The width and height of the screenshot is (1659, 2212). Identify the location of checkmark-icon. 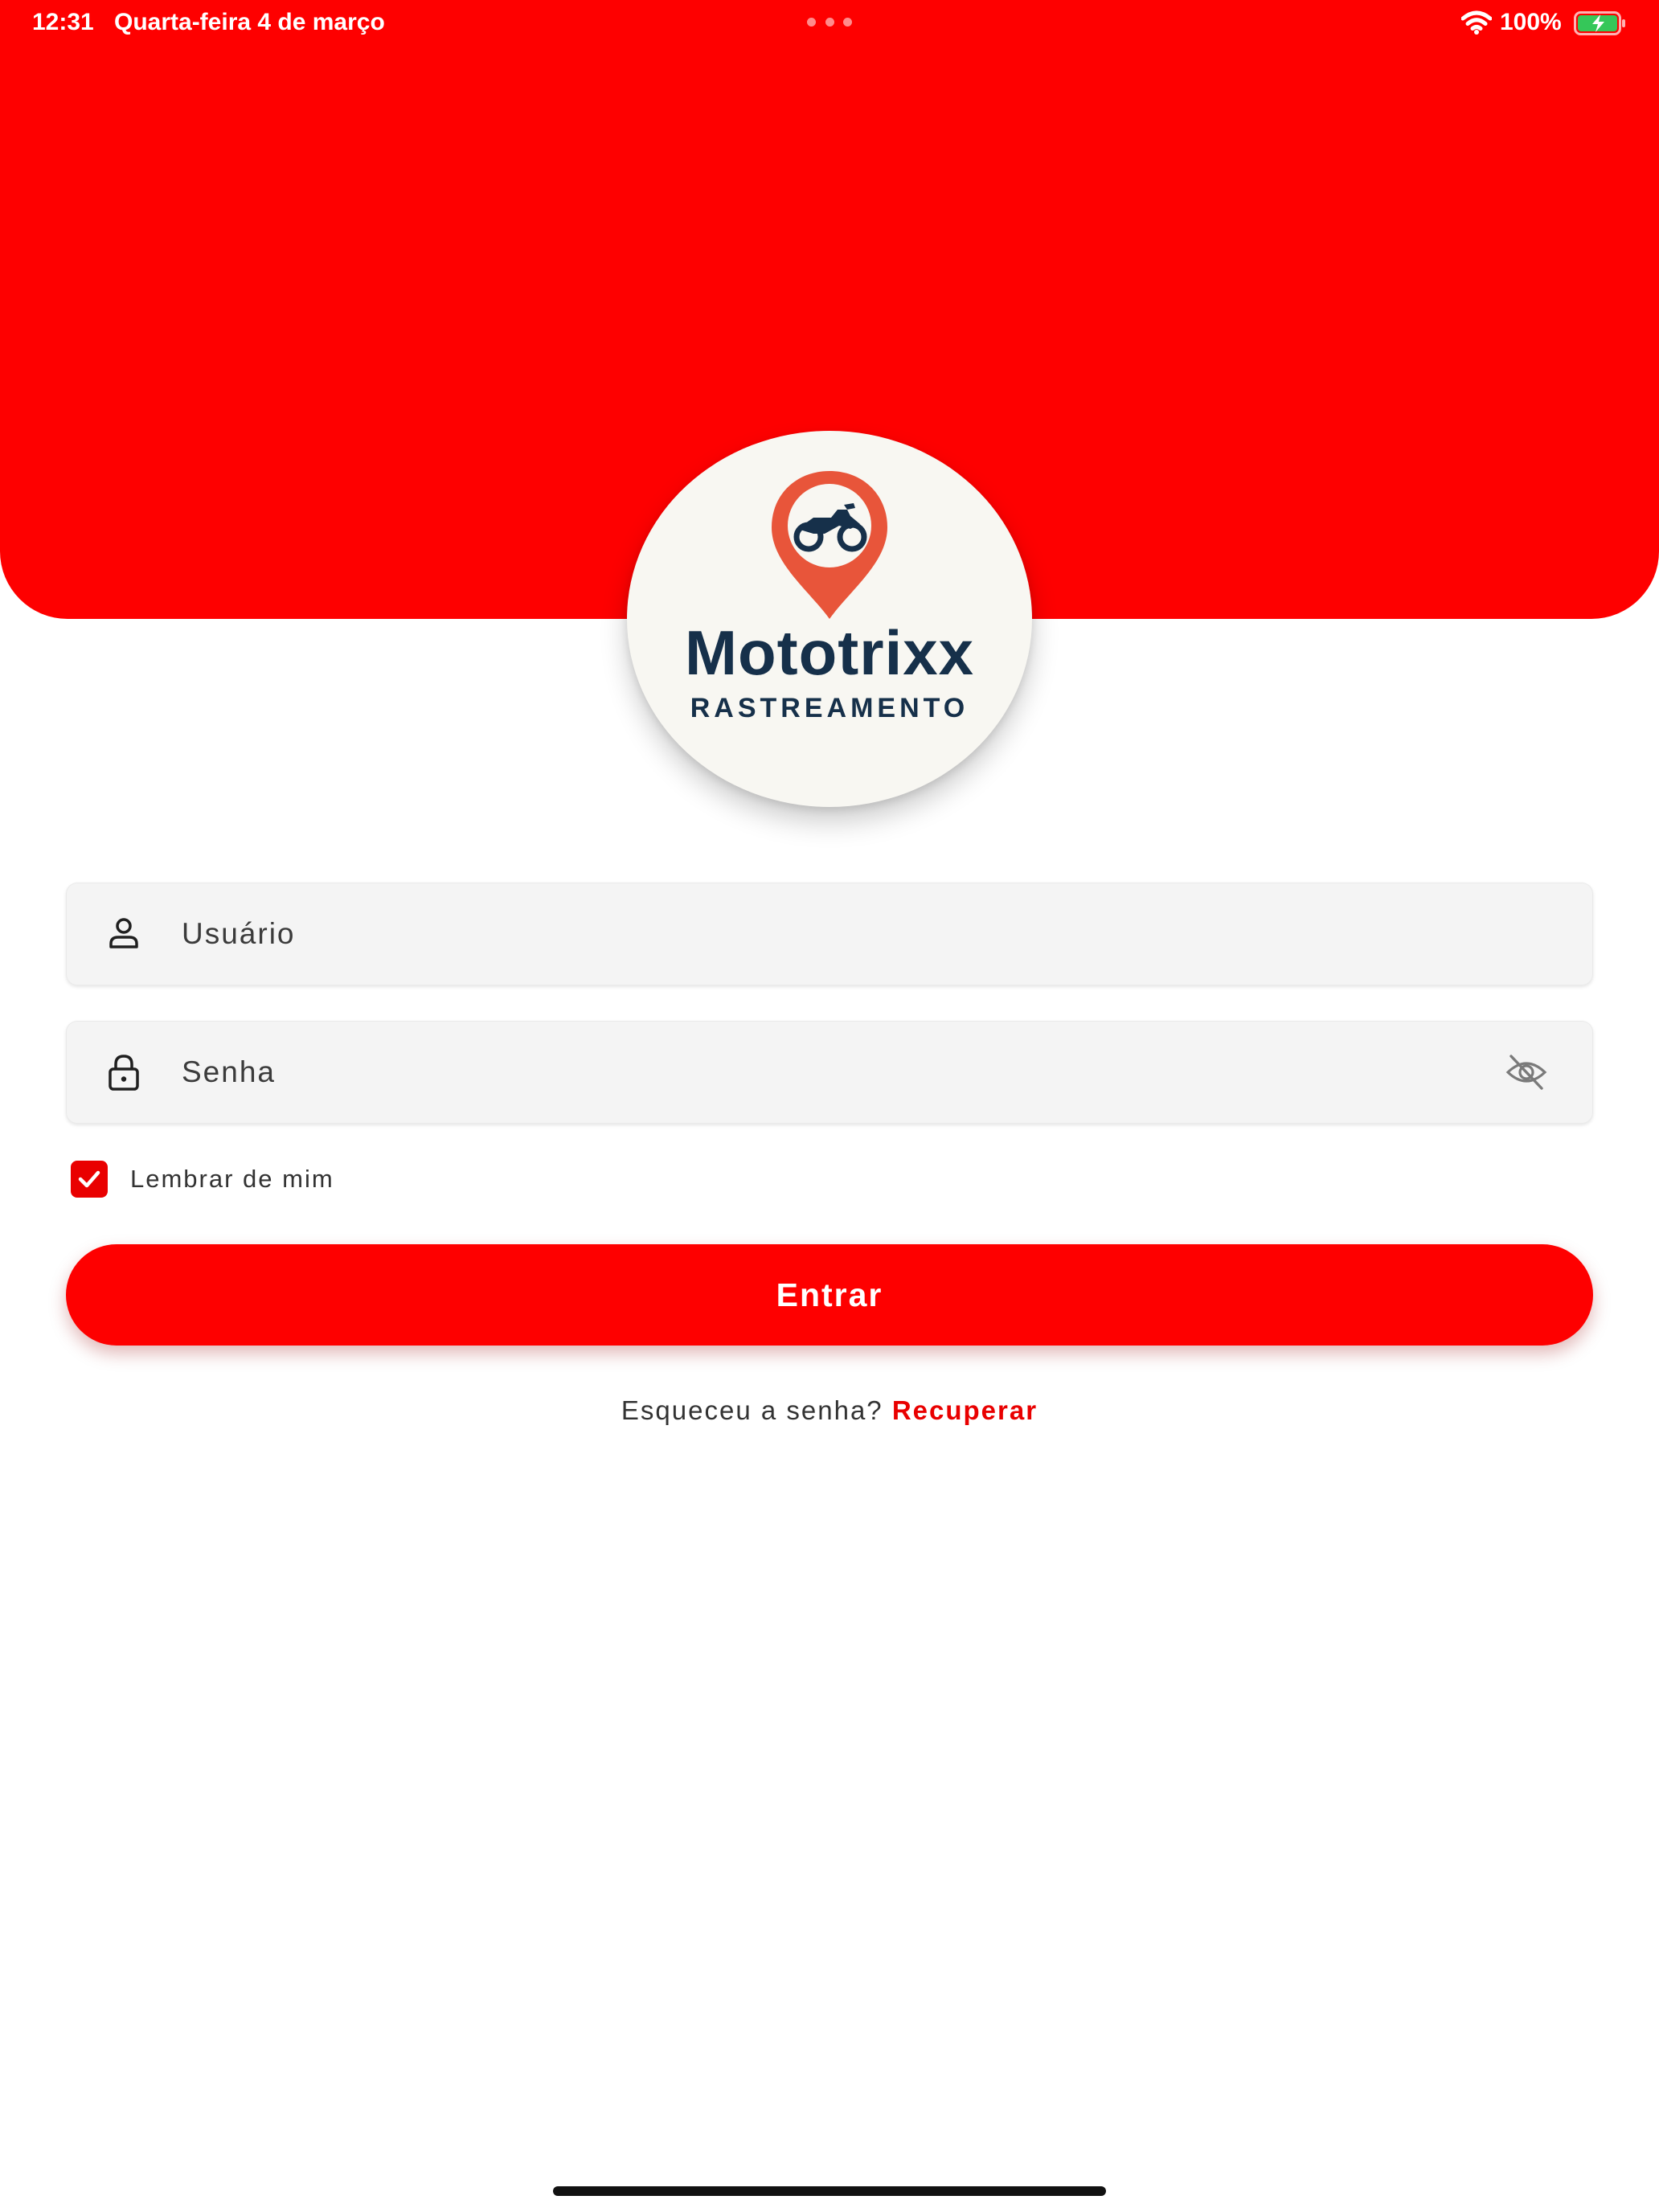
(89, 1179).